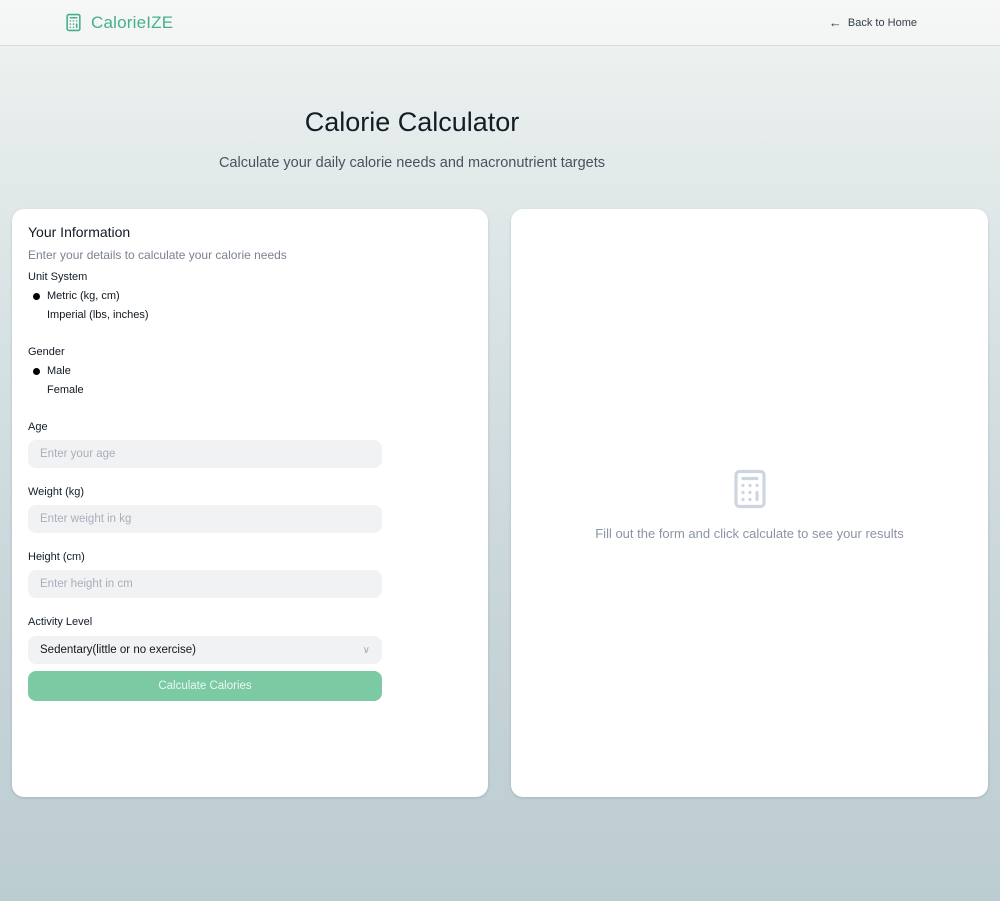 This screenshot has height=901, width=1000. Describe the element at coordinates (36, 296) in the screenshot. I see `radio-metric-dot` at that location.